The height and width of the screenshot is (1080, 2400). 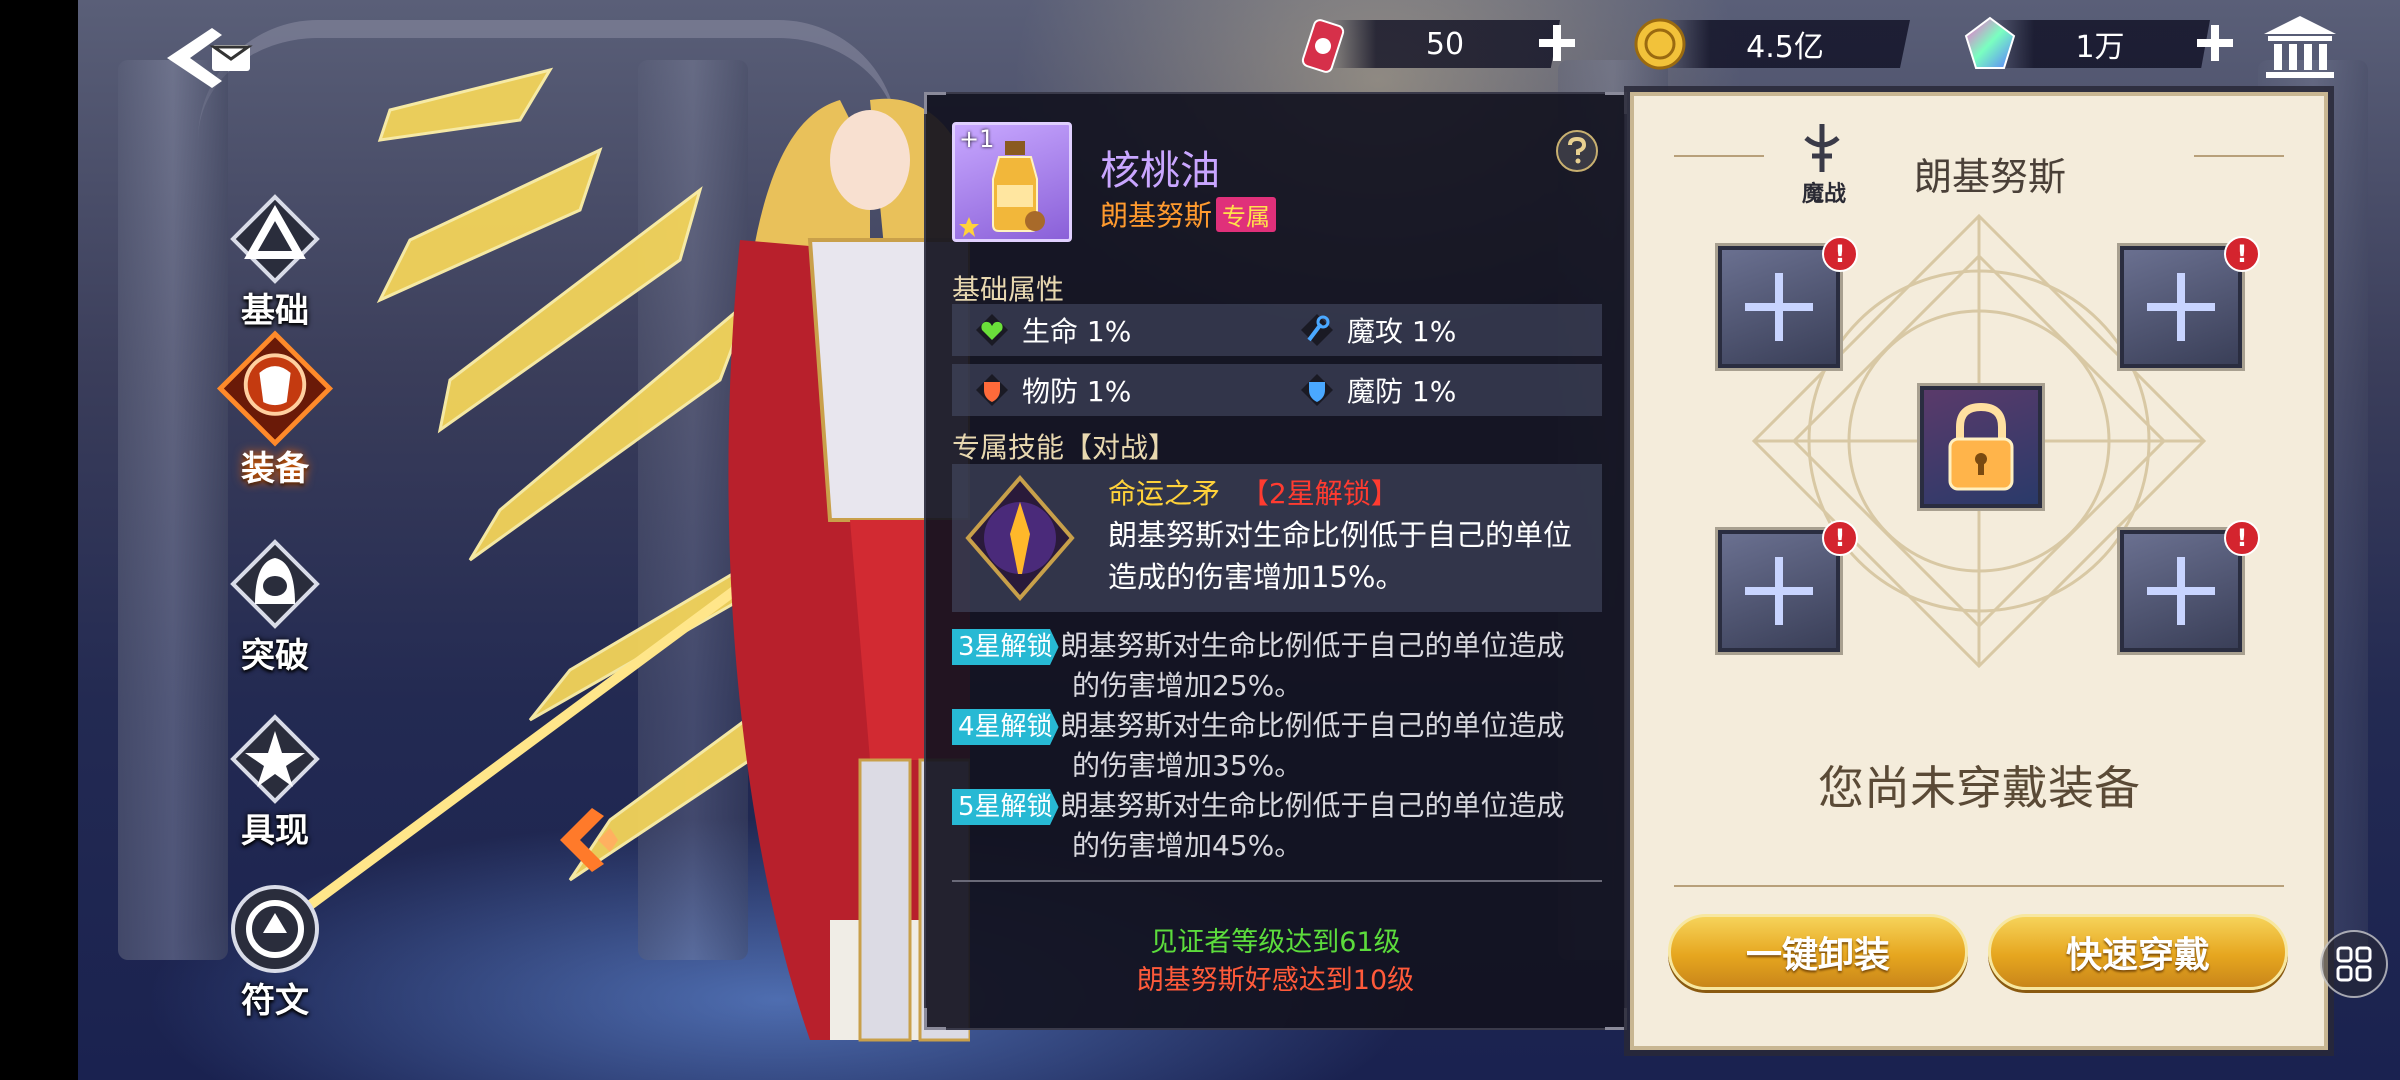 I want to click on rainbow-gem-icon, so click(x=1990, y=42).